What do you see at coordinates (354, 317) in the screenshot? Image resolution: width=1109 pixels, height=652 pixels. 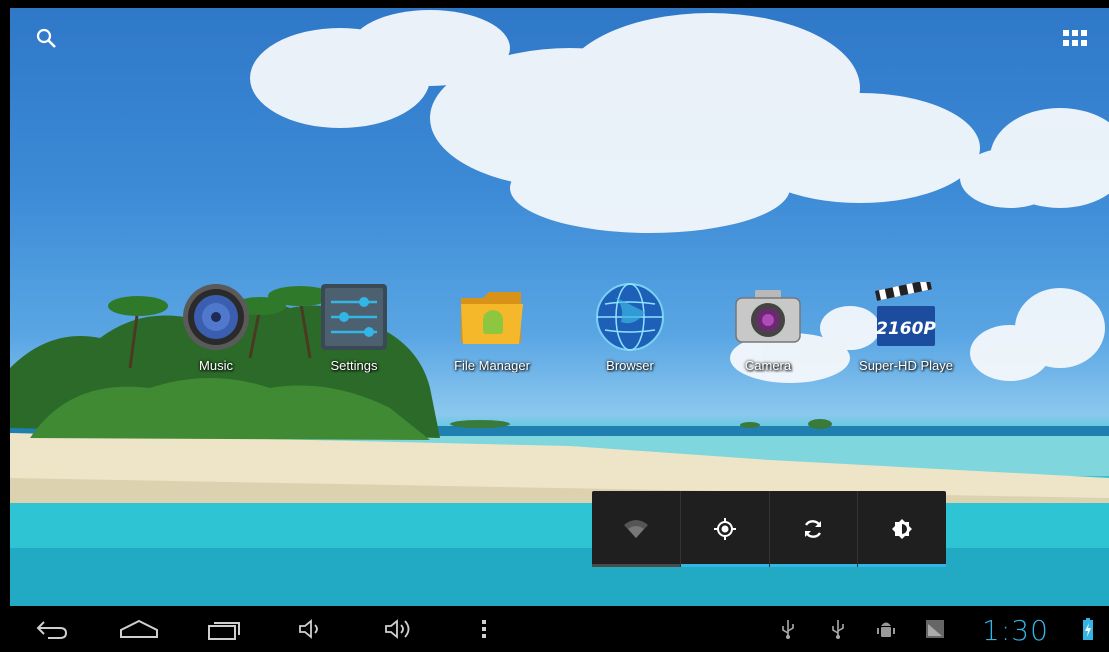 I see `settings-sliders-icon` at bounding box center [354, 317].